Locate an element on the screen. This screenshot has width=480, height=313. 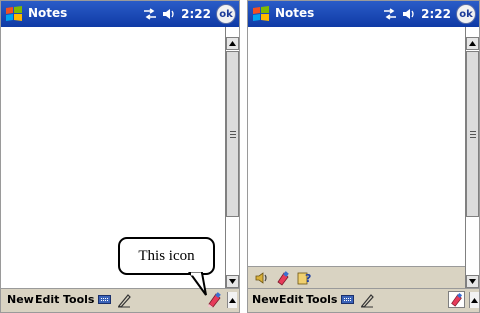
input-tray: ? is located at coordinates (356, 277).